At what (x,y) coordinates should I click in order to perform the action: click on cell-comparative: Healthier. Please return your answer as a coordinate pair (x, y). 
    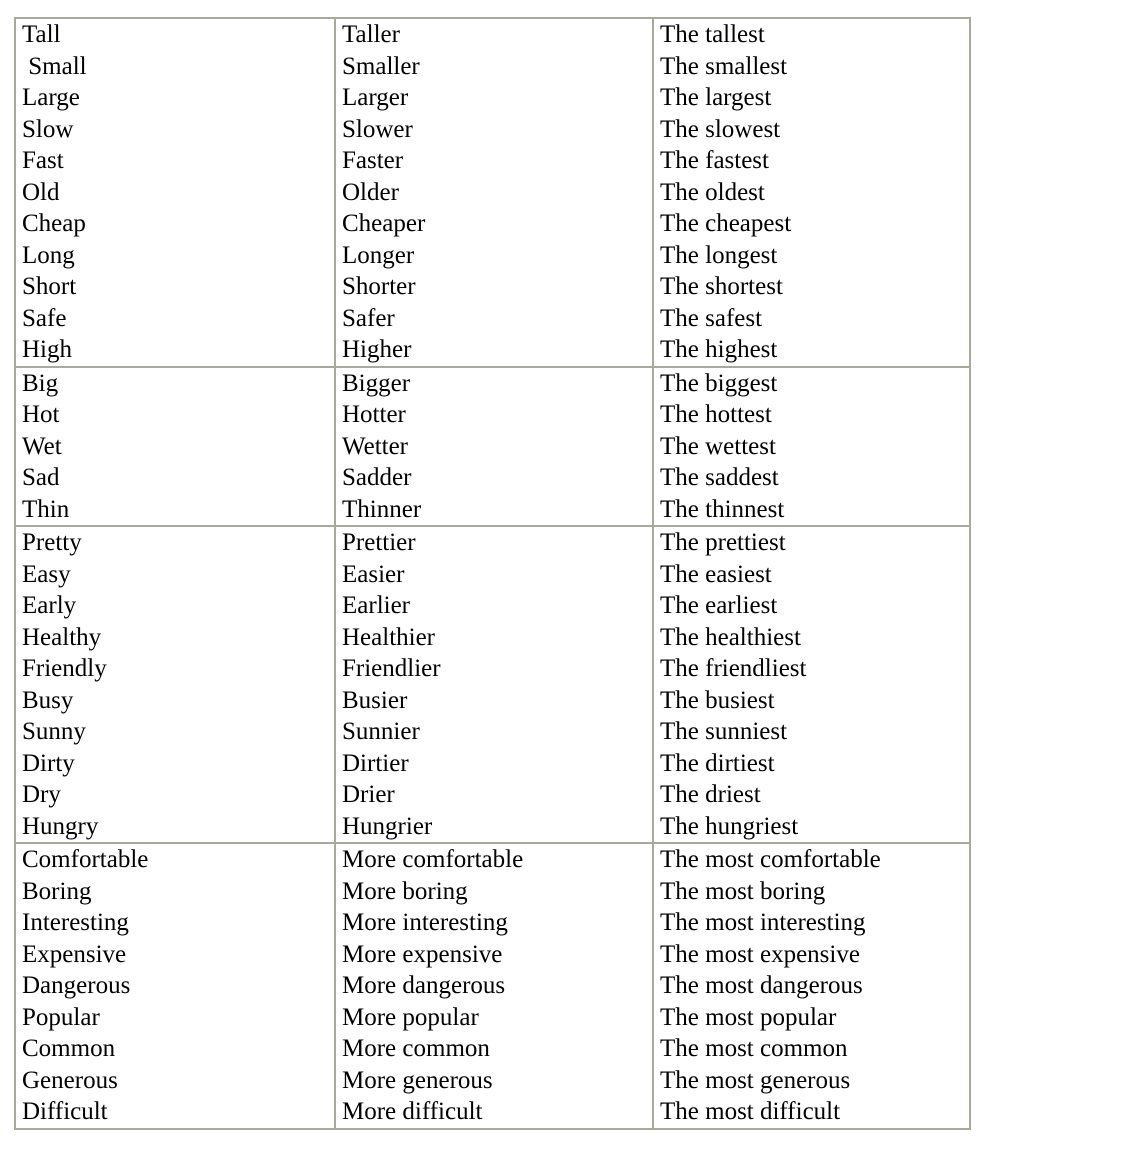
    Looking at the image, I should click on (494, 637).